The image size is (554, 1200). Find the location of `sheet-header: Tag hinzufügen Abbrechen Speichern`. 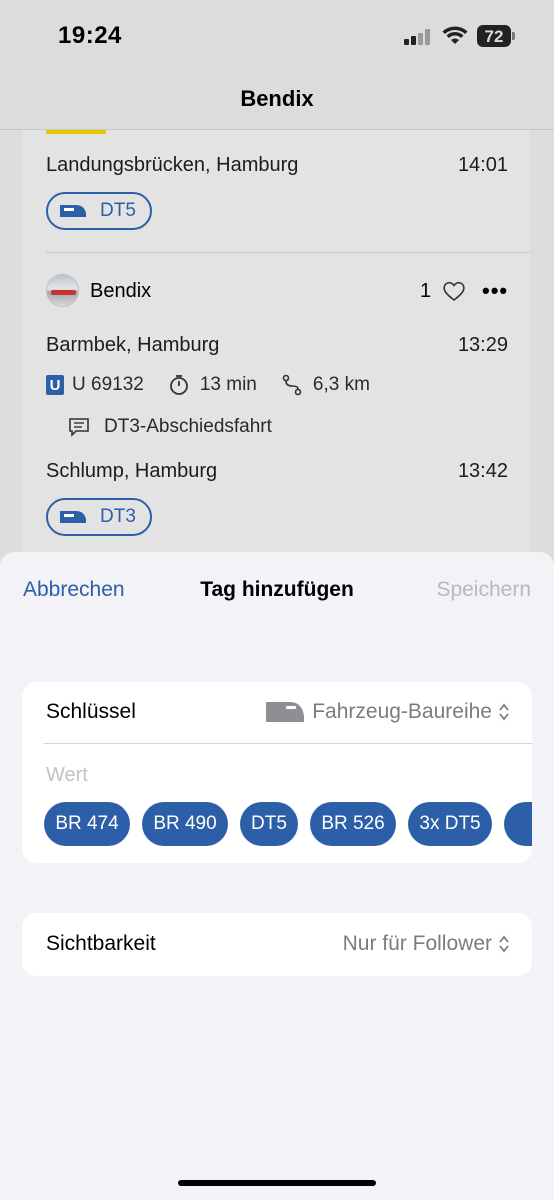

sheet-header: Tag hinzufügen Abbrechen Speichern is located at coordinates (277, 593).